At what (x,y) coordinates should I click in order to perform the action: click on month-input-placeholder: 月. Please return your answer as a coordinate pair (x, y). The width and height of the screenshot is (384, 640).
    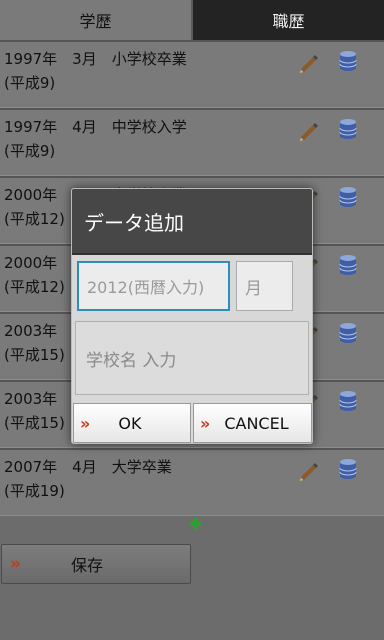
    Looking at the image, I should click on (253, 288).